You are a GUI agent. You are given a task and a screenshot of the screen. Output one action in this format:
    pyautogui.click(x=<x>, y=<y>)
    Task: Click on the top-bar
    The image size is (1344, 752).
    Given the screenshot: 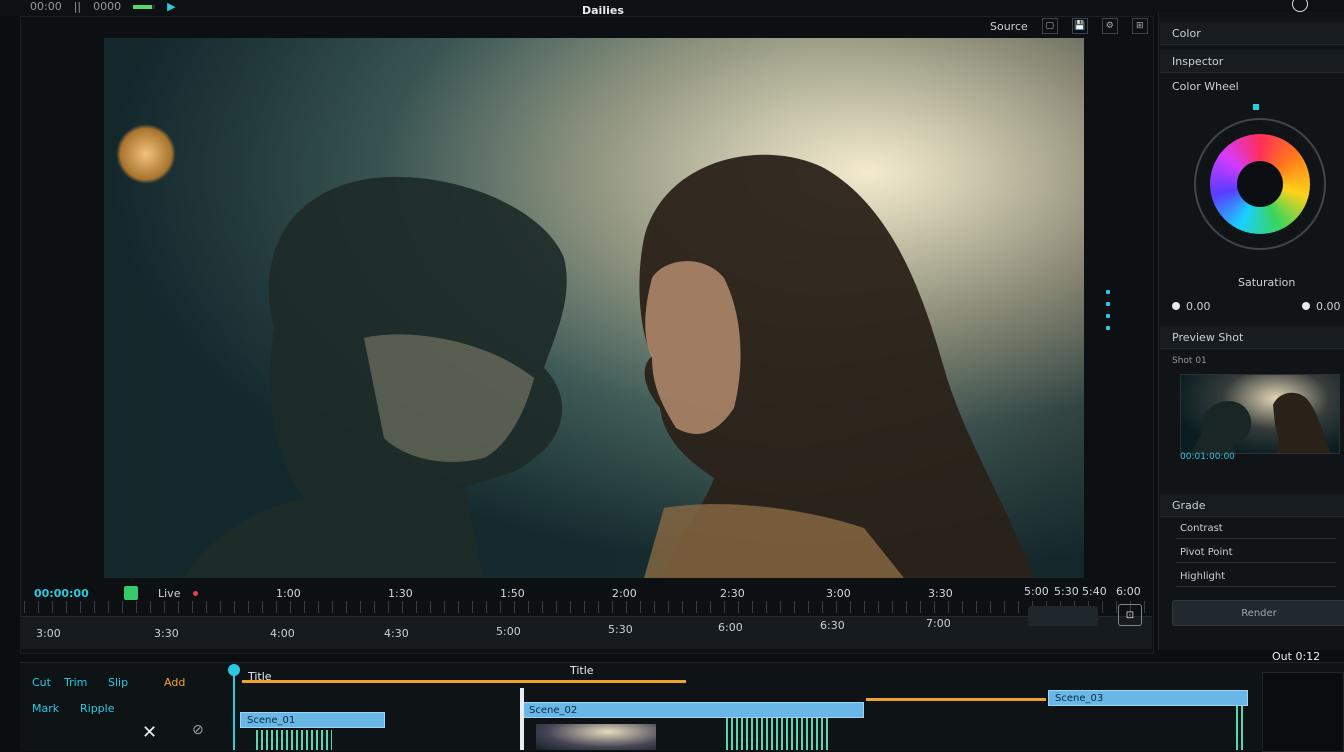 What is the action you would take?
    pyautogui.click(x=672, y=8)
    